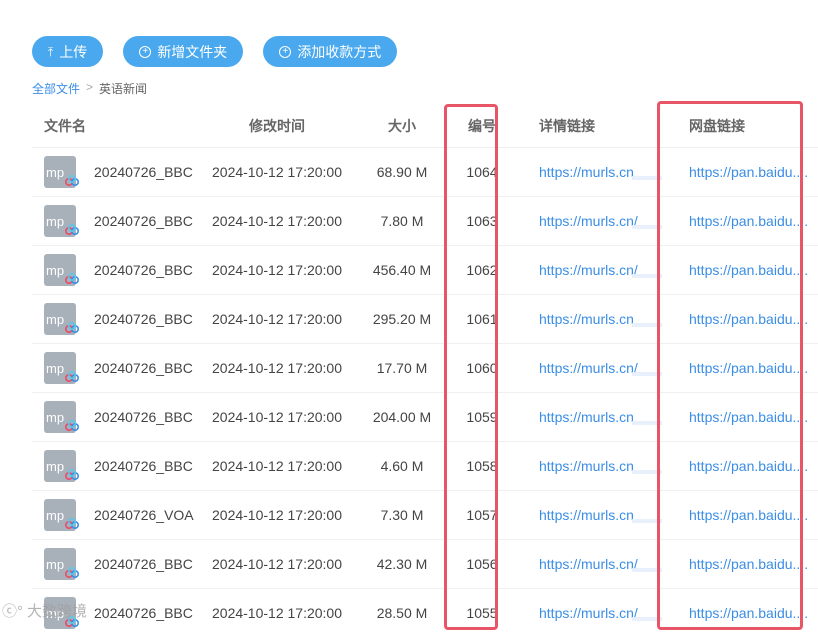 The image size is (818, 632). I want to click on upload-label: 上传, so click(73, 51).